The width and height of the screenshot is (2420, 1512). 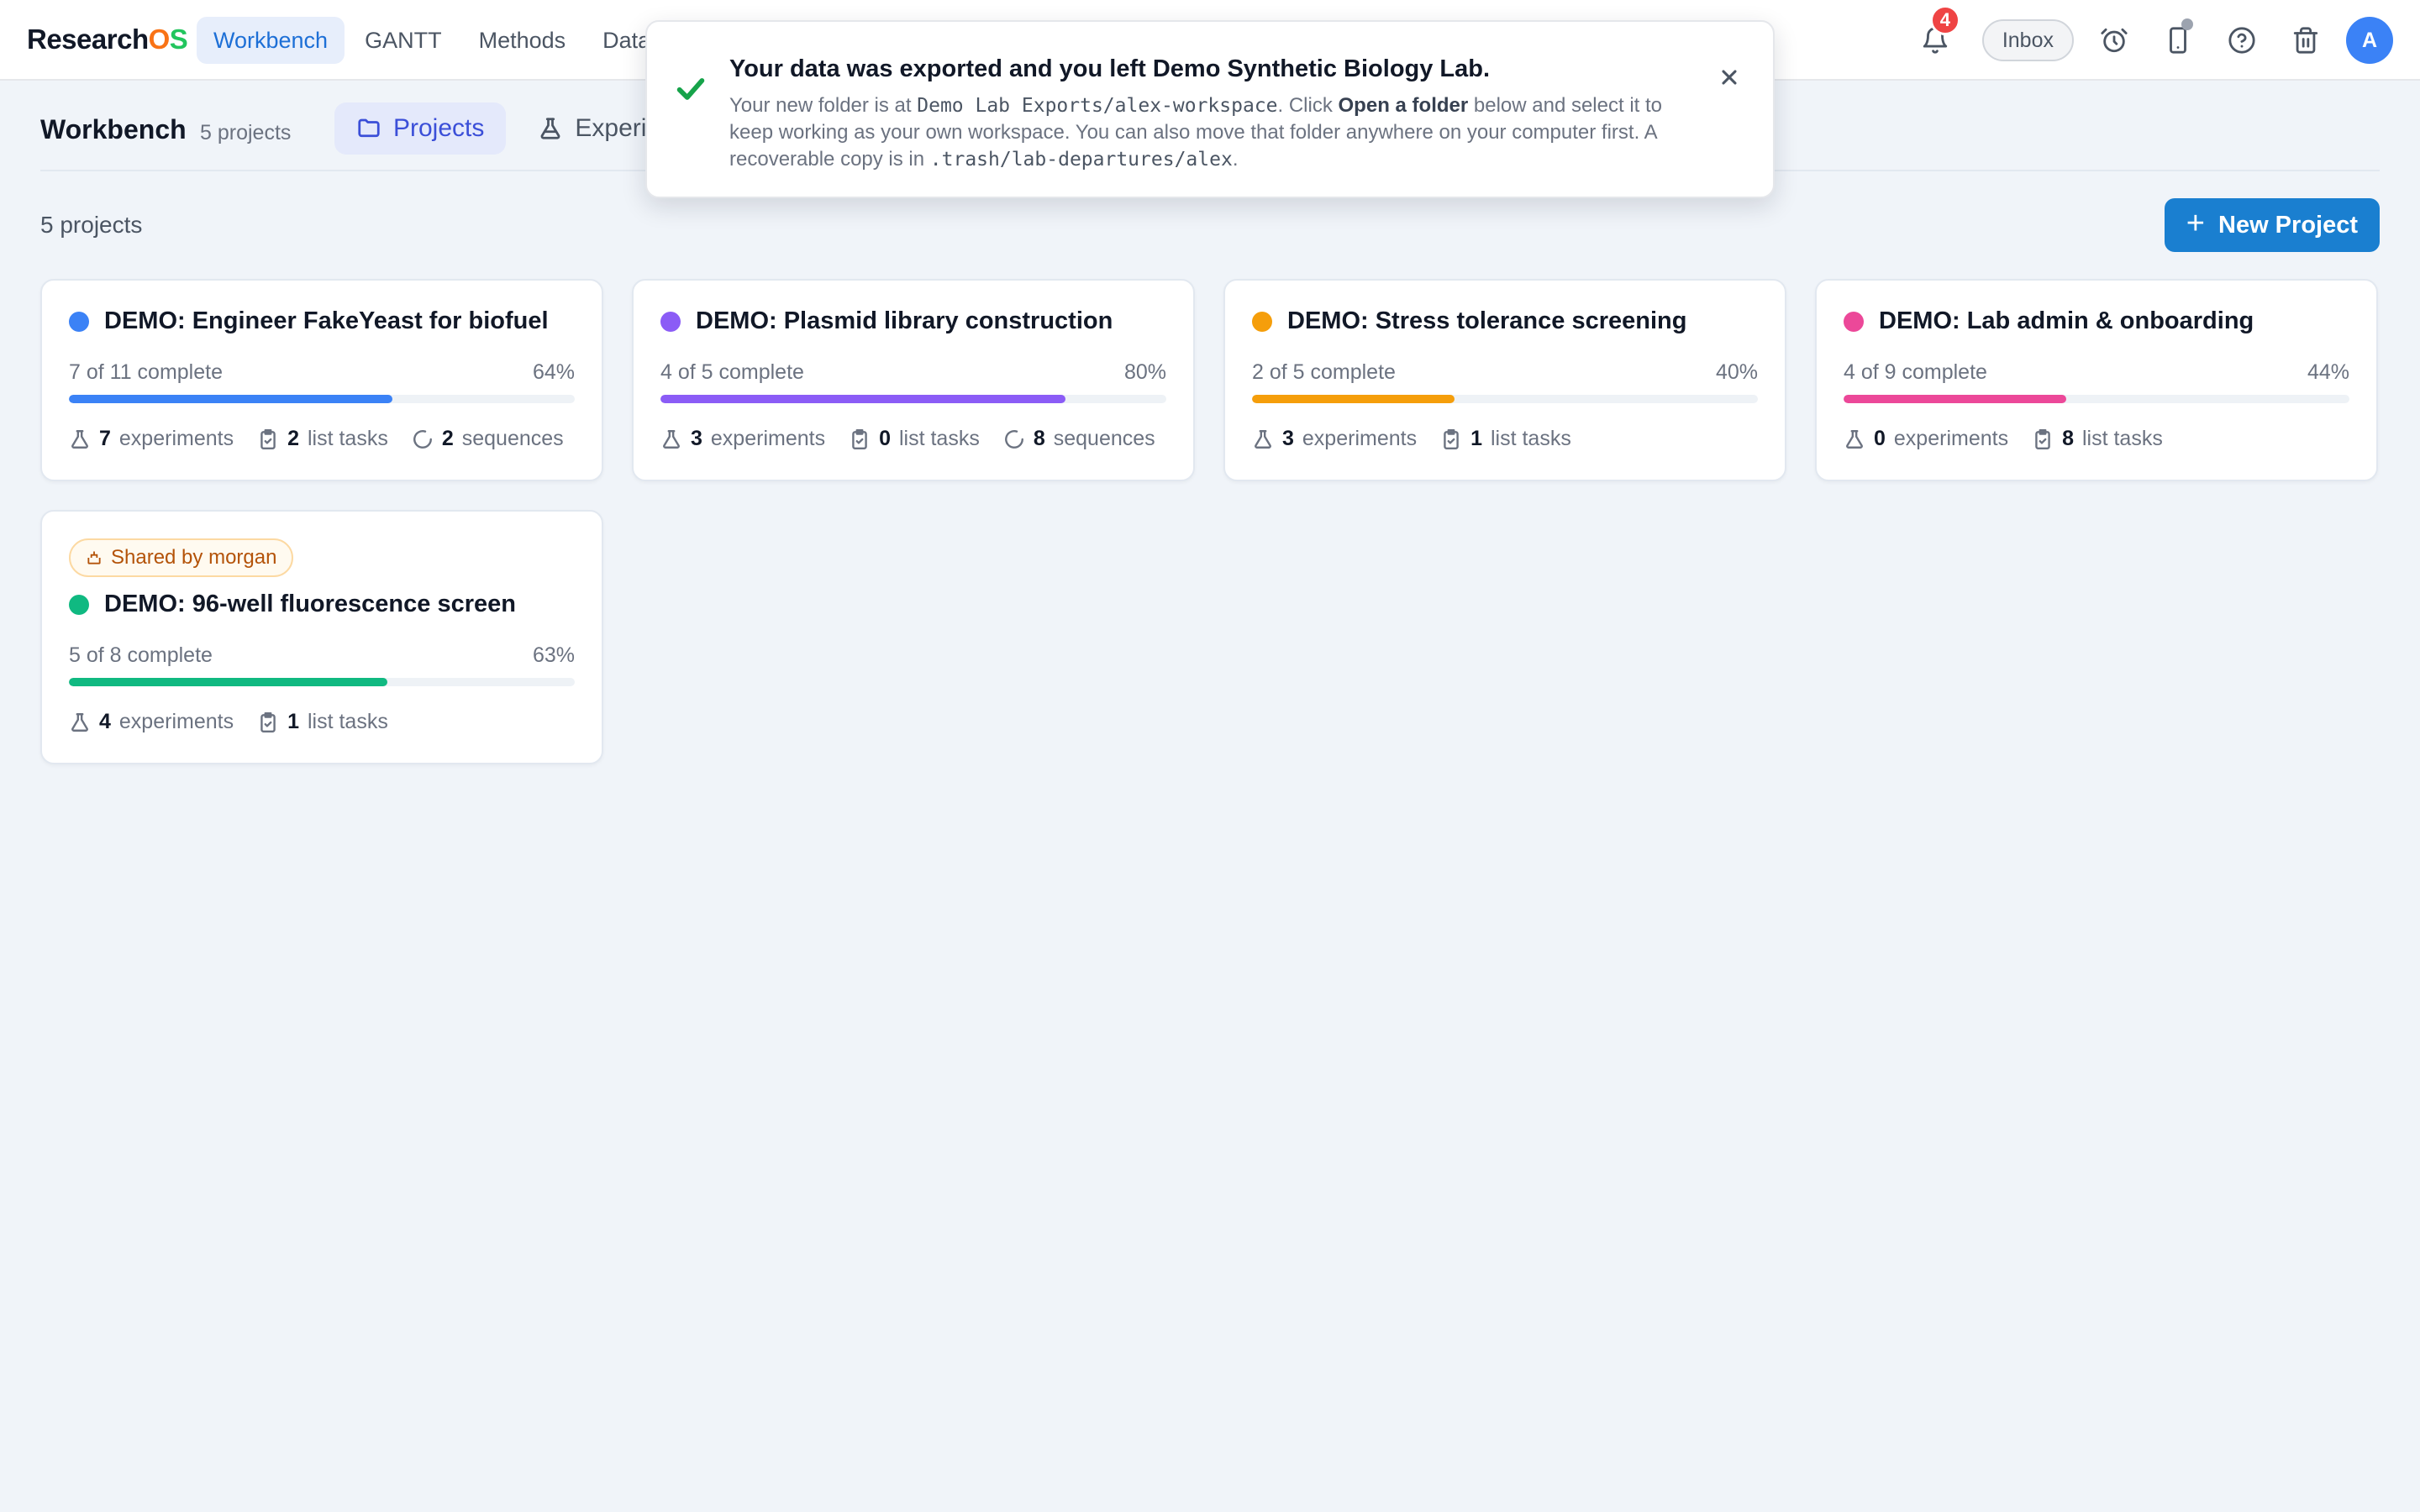 I want to click on brand-prefix: Research, so click(x=88, y=39).